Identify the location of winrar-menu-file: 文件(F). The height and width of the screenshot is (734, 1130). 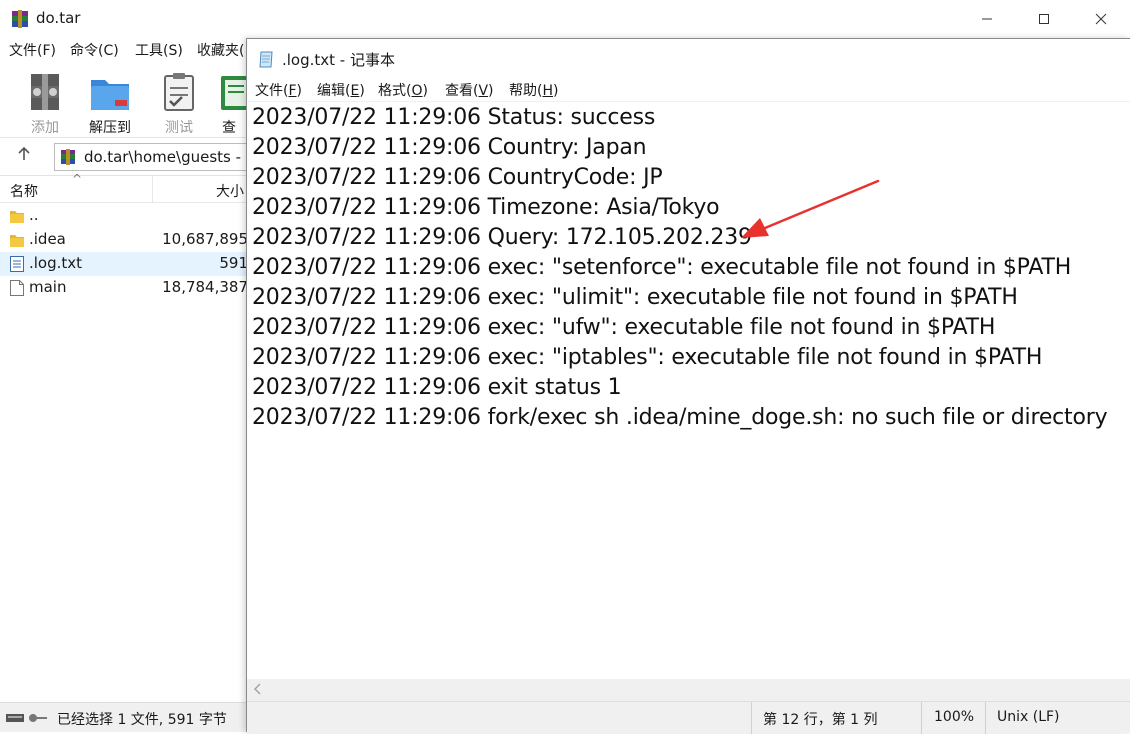
(32, 50).